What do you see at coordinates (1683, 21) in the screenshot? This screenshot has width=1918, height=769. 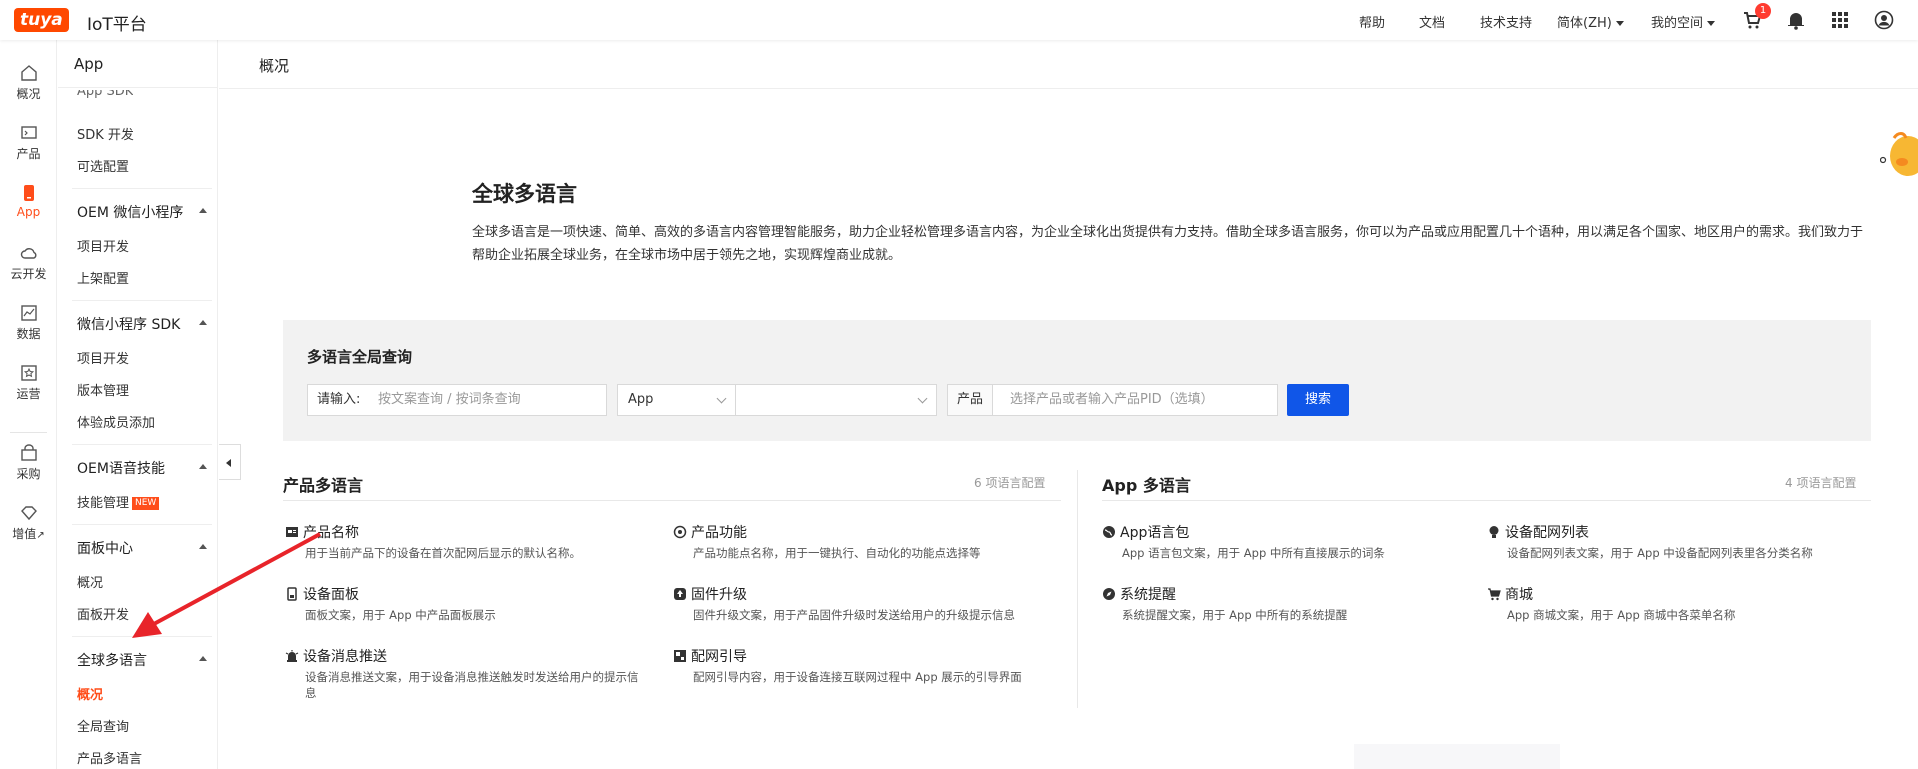 I see `my-space-menu: 我的空间` at bounding box center [1683, 21].